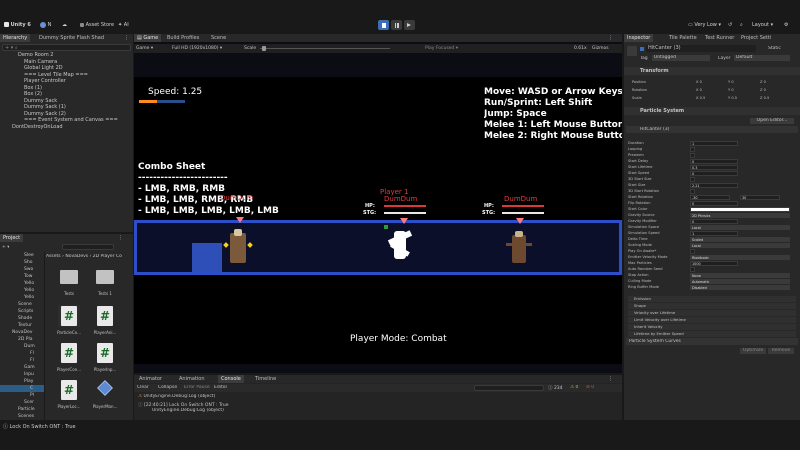 The width and height of the screenshot is (800, 450). What do you see at coordinates (719, 38) in the screenshot?
I see `tab-test-runner: Test Runner` at bounding box center [719, 38].